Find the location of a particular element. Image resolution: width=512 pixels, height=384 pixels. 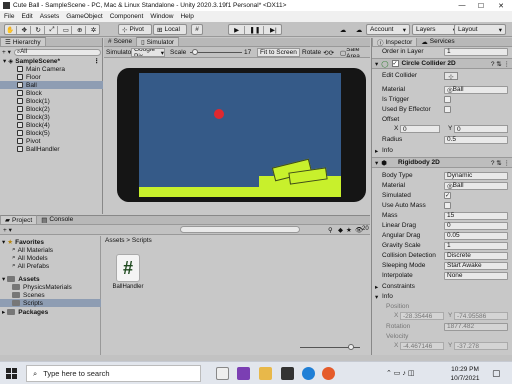

circle-info-row: ▸ Info is located at coordinates (442, 150).